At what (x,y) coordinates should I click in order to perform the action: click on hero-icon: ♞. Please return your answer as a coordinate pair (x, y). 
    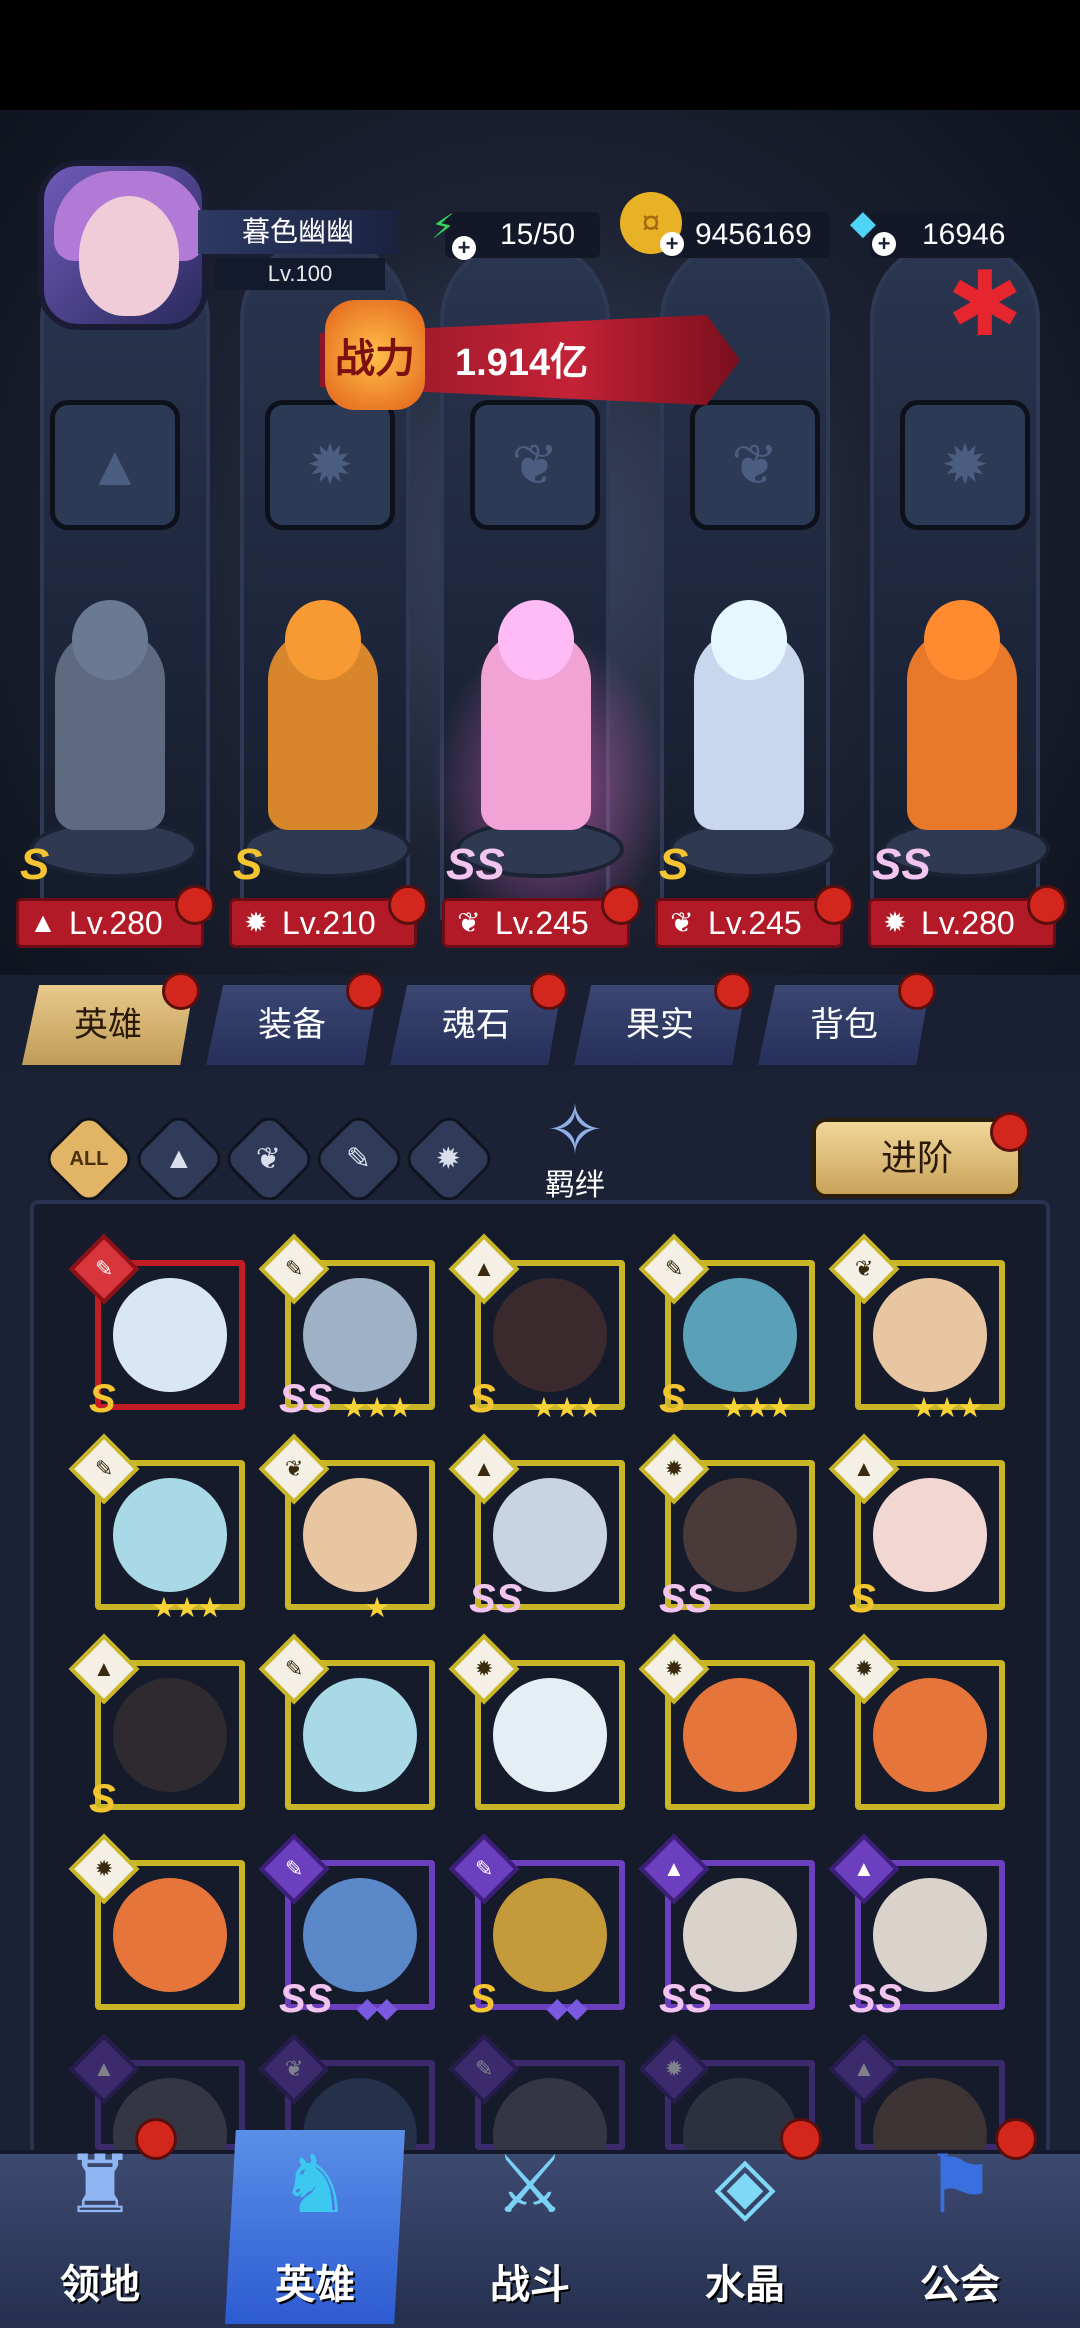
    Looking at the image, I should click on (315, 2184).